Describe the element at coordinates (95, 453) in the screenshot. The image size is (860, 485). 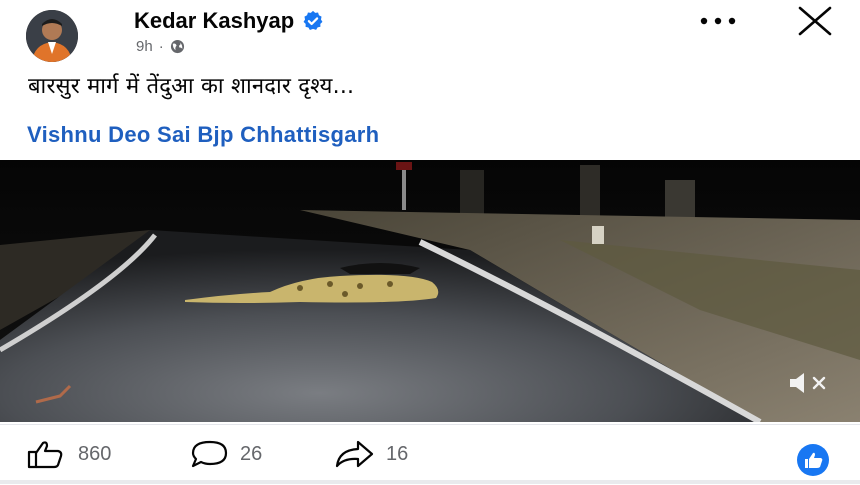
I see `like-count: 860` at that location.